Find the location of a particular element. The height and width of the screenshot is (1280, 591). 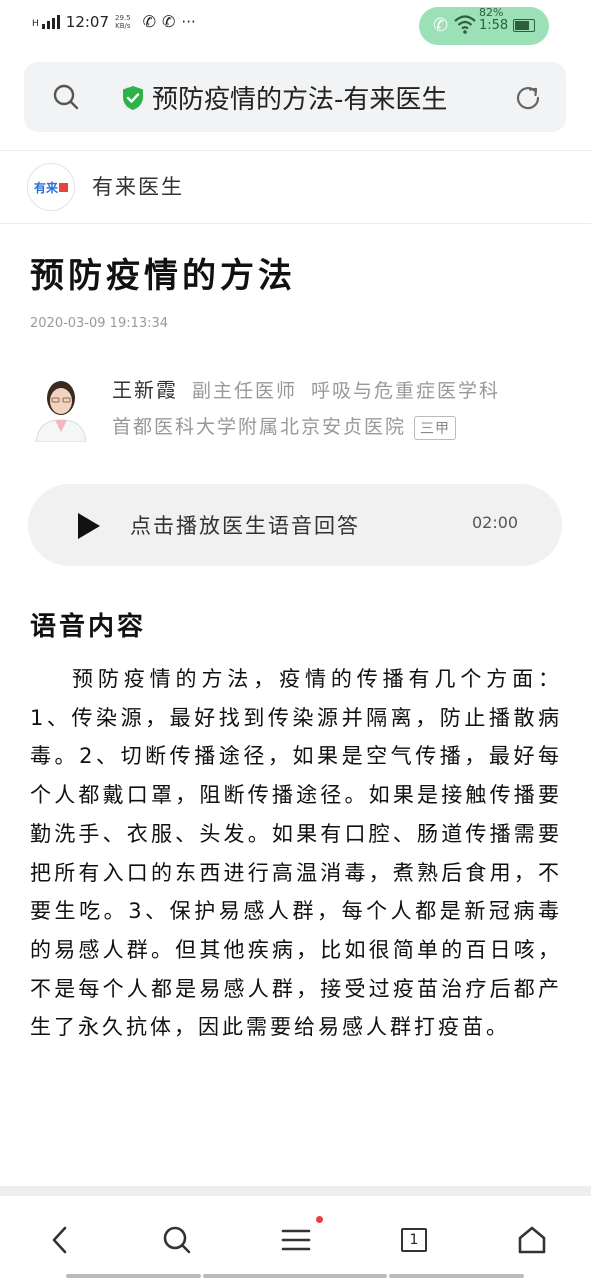

menu-icon is located at coordinates (296, 1240).